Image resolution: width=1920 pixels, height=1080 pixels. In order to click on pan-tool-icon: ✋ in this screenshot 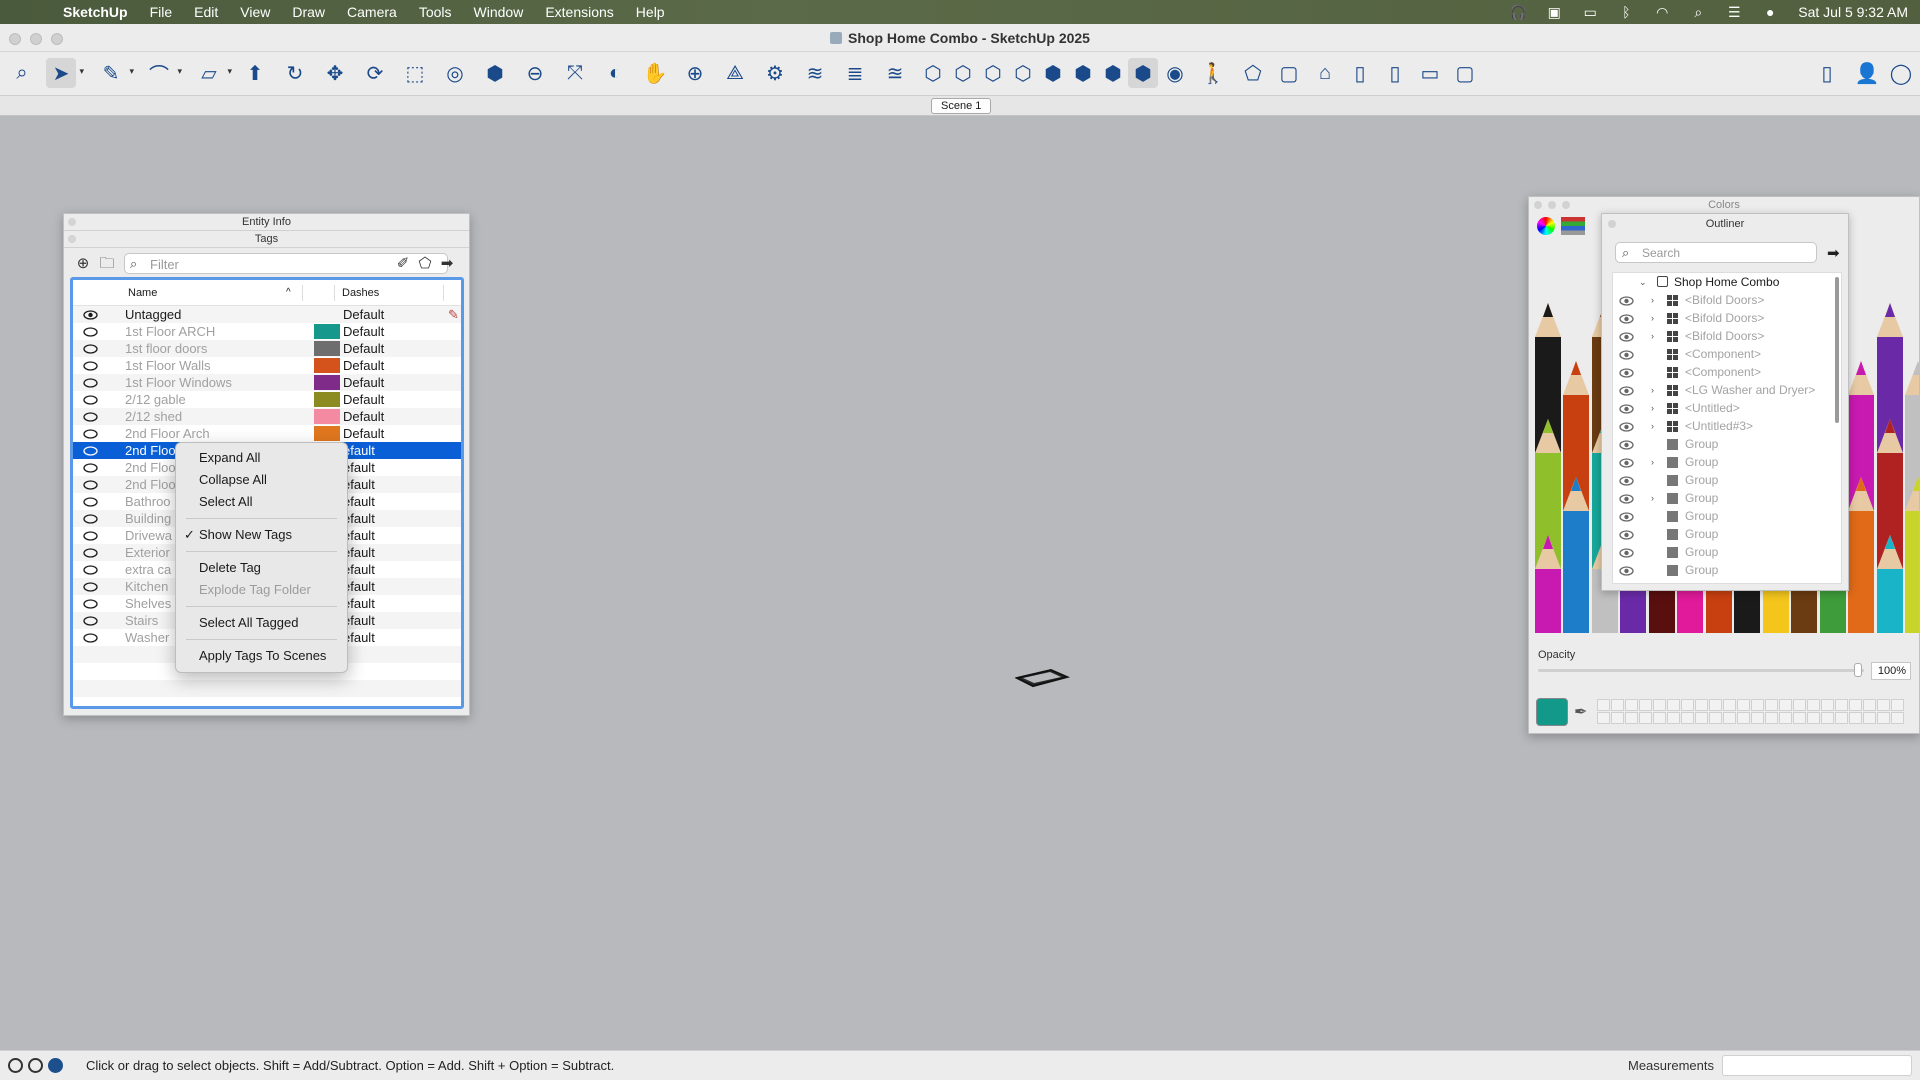, I will do `click(655, 73)`.